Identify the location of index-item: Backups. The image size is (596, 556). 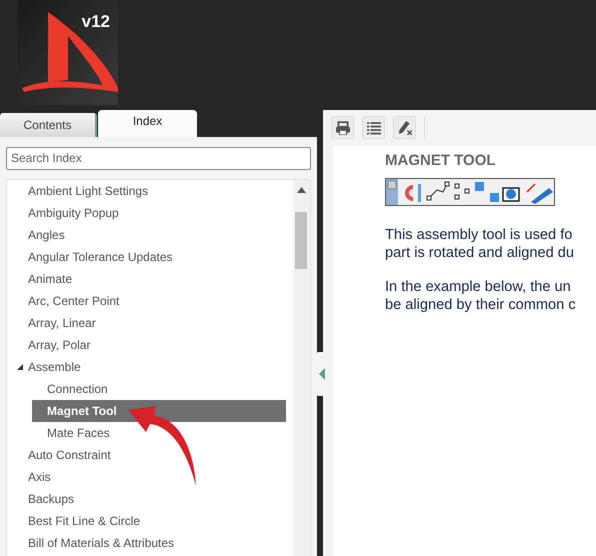
(150, 499).